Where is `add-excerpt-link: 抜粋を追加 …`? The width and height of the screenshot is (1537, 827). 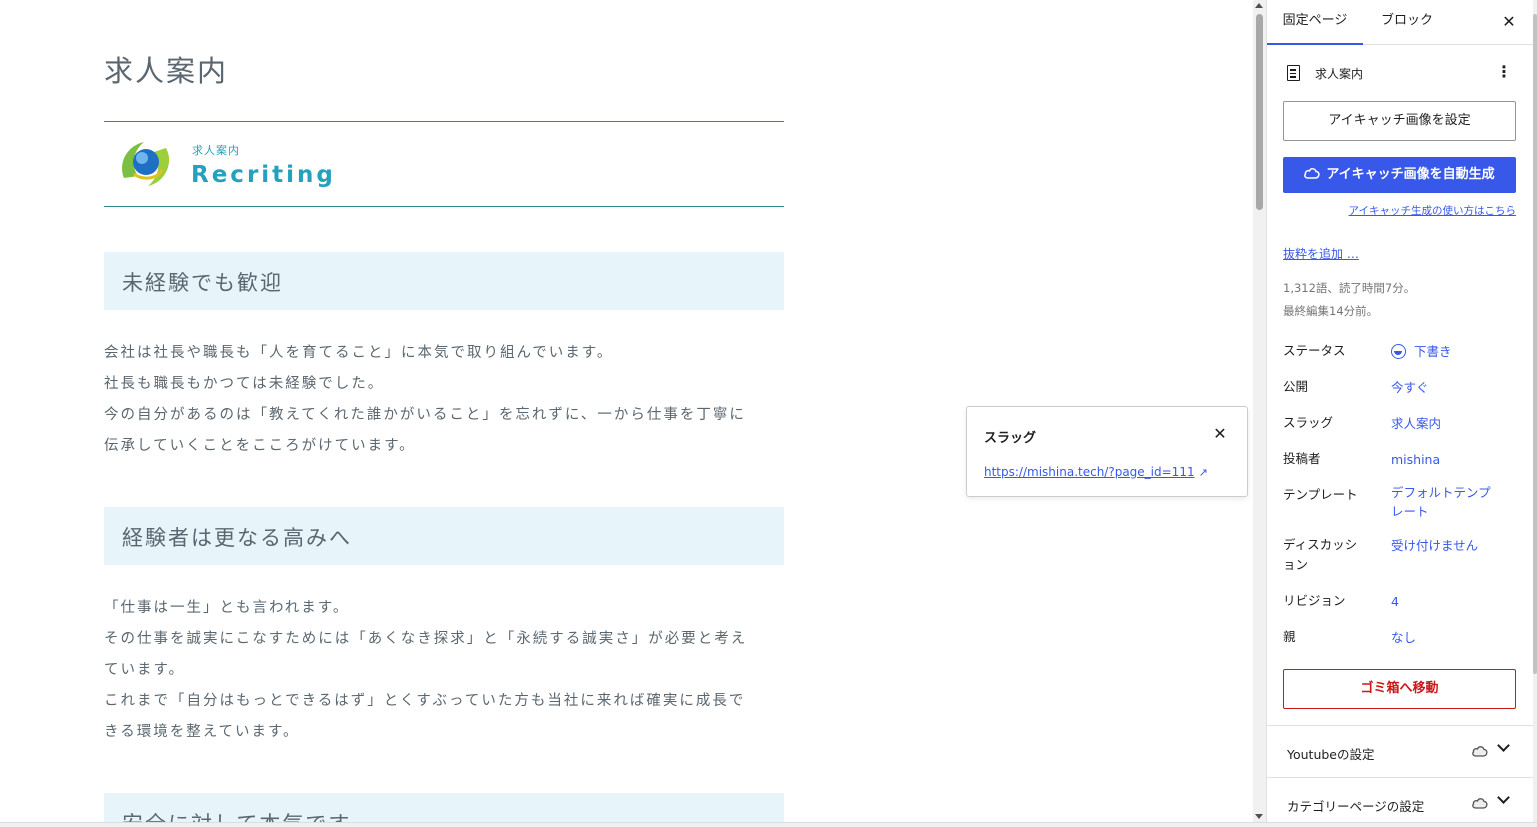
add-excerpt-link: 抜粋を追加 … is located at coordinates (1321, 253).